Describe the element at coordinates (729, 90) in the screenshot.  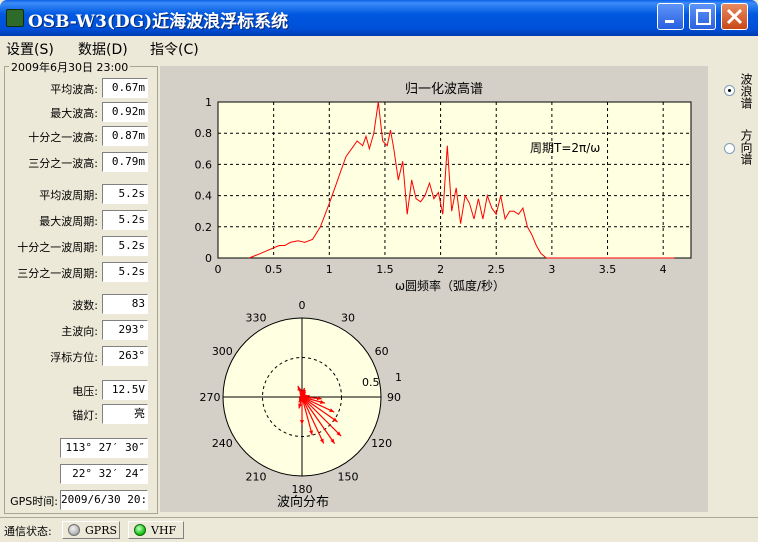
I see `radio-wave-spectrum` at that location.